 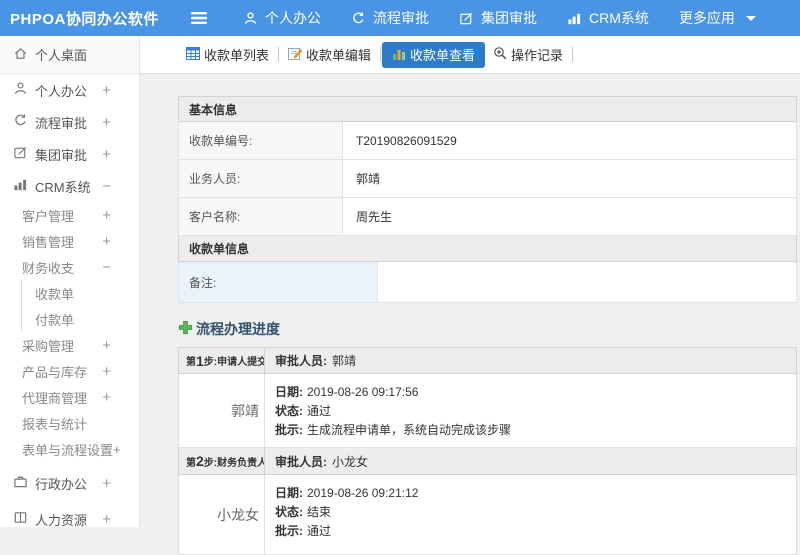 What do you see at coordinates (69, 397) in the screenshot?
I see `sidebar-item-agent-mgmt: 代理商管理 +` at bounding box center [69, 397].